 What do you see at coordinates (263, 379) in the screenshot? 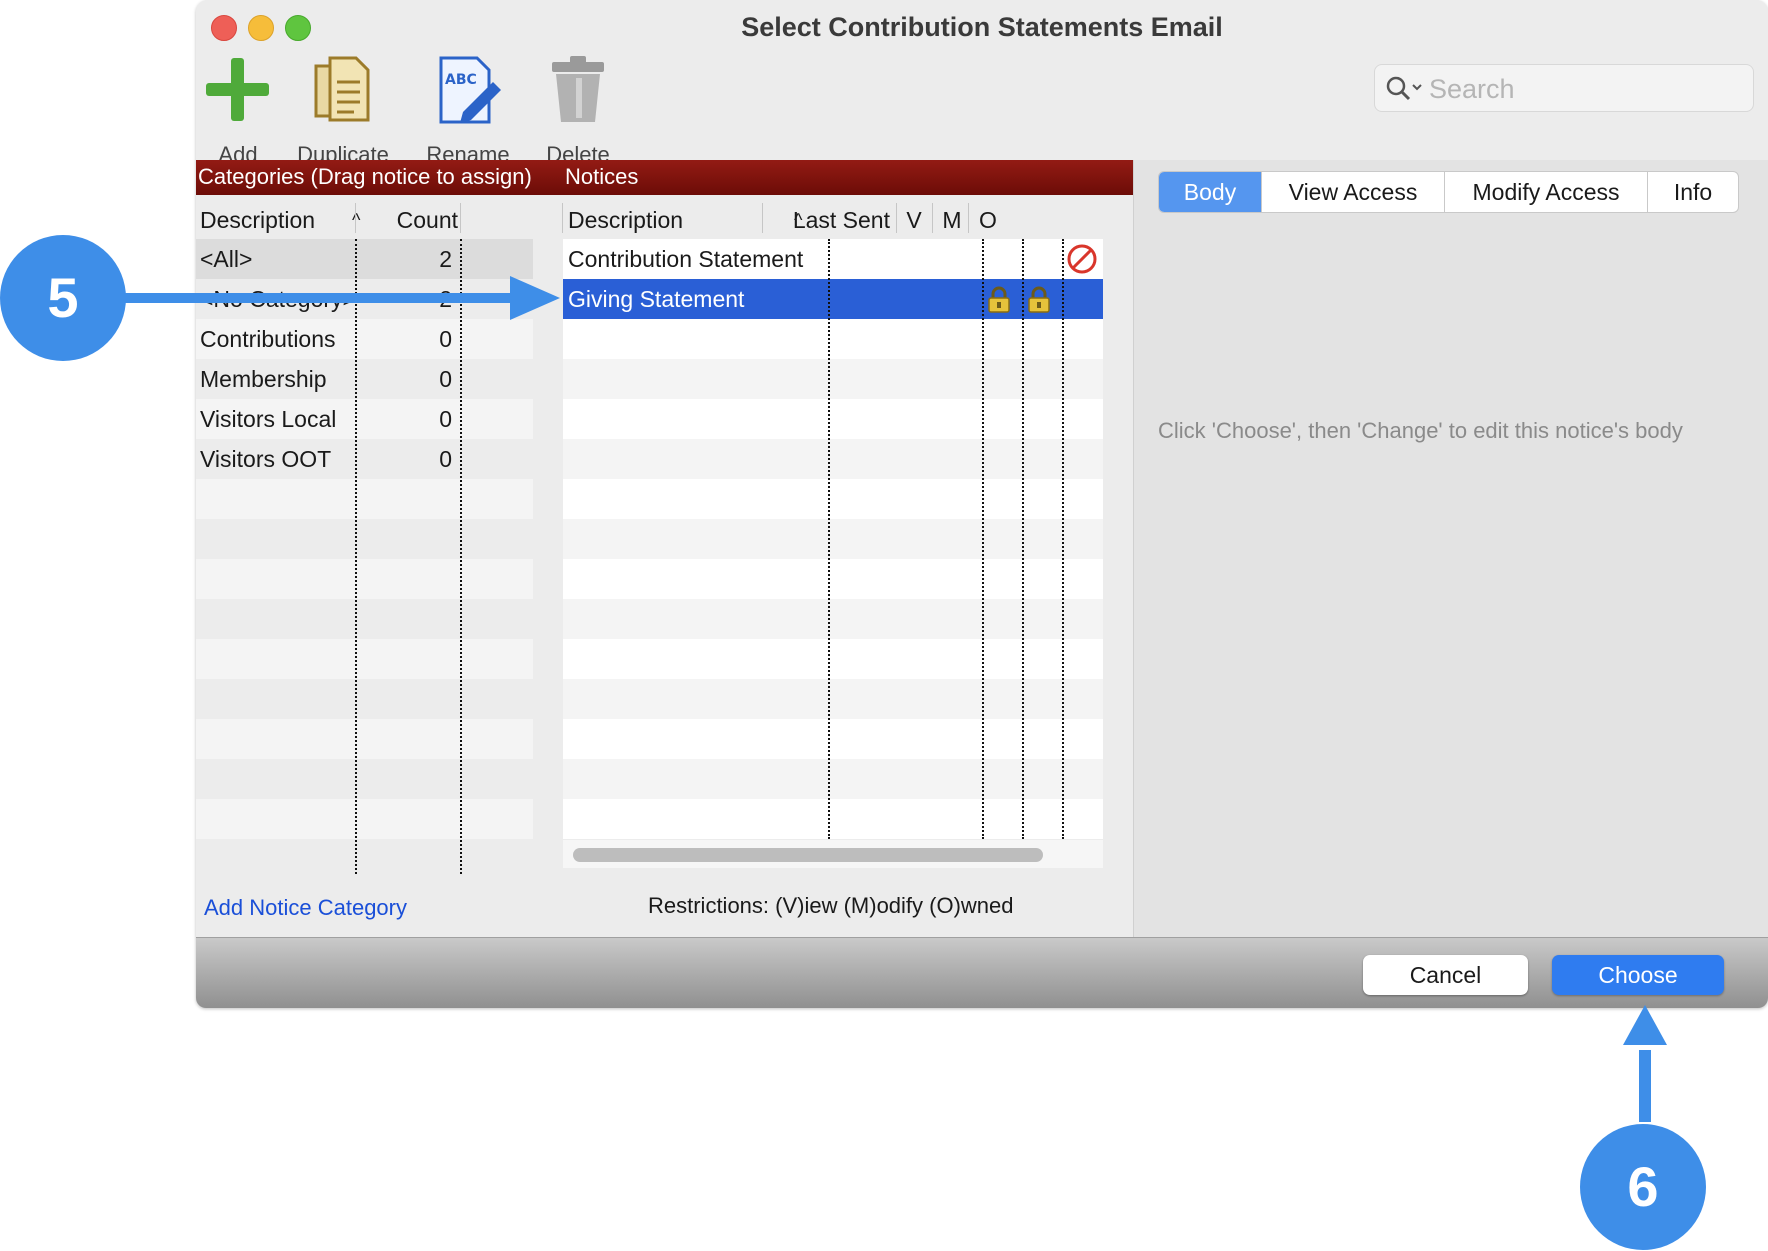
I see `category-name: Membership` at bounding box center [263, 379].